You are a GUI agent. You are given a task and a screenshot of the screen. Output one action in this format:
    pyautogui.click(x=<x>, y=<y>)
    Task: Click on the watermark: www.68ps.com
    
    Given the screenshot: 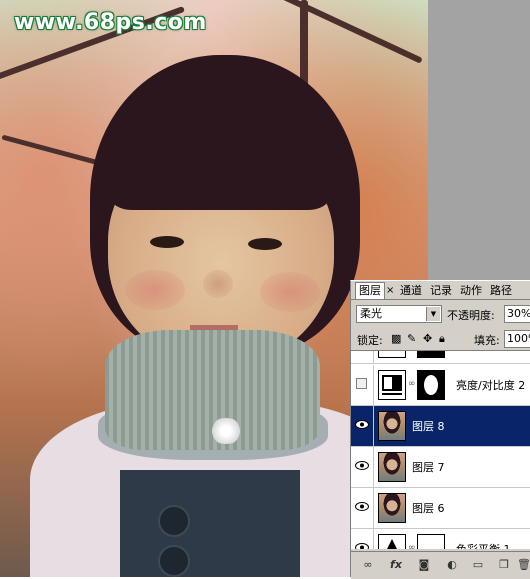 What is the action you would take?
    pyautogui.click(x=110, y=22)
    